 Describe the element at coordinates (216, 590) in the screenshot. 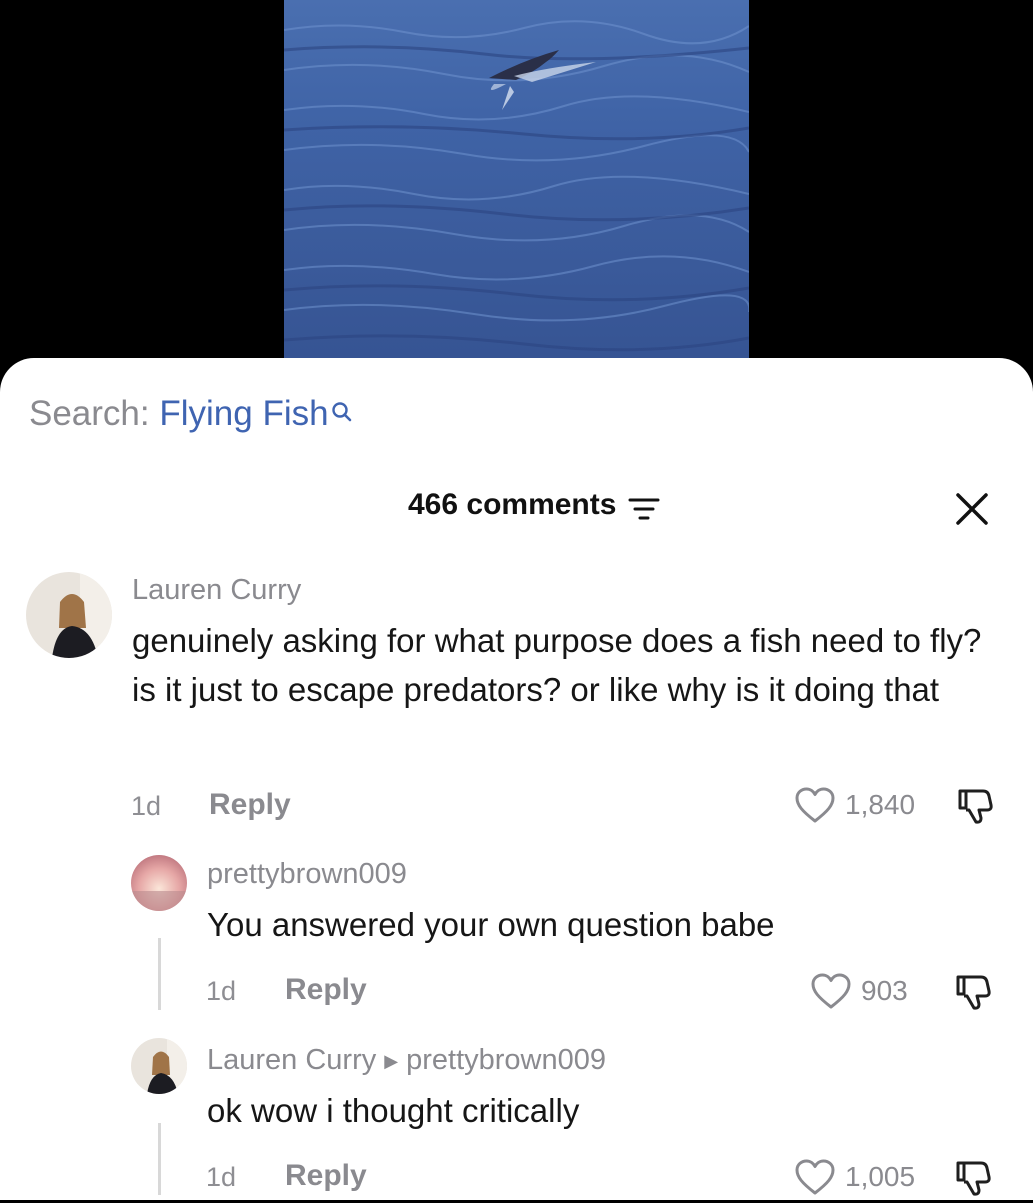

I see `comment-author: Lauren Curry` at that location.